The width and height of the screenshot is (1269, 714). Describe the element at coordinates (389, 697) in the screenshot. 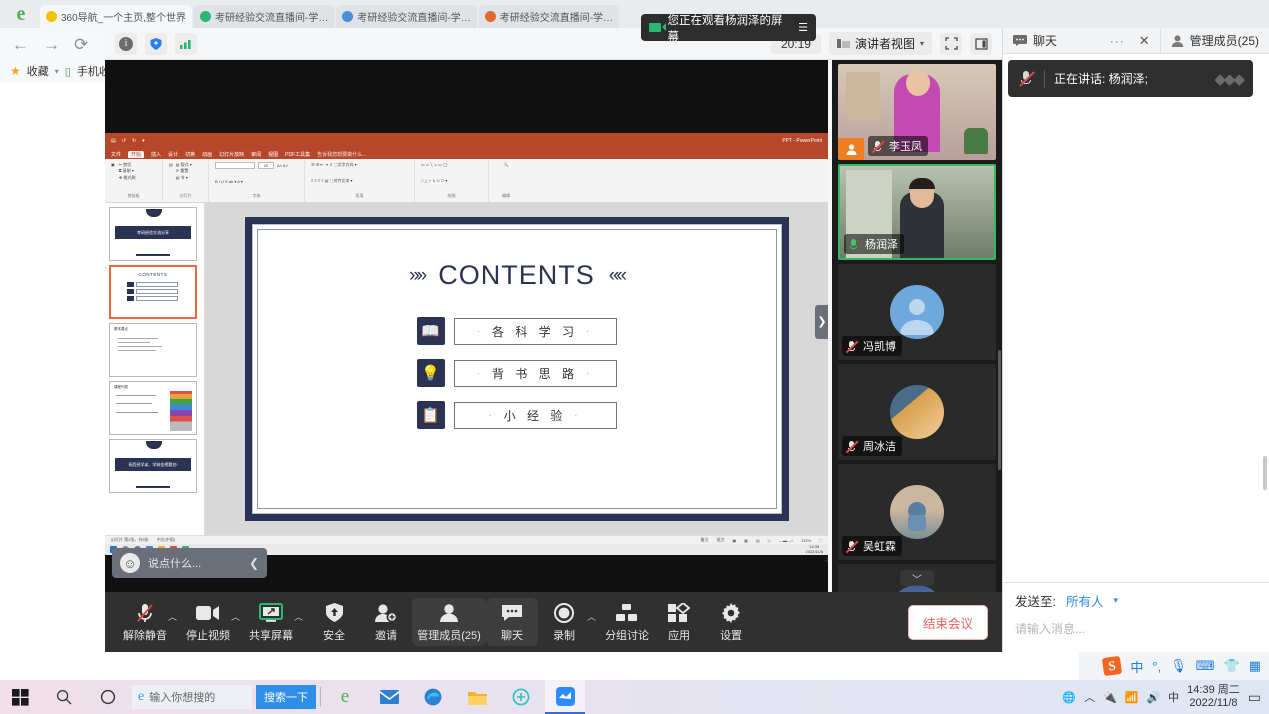

I see `mail-icon` at that location.